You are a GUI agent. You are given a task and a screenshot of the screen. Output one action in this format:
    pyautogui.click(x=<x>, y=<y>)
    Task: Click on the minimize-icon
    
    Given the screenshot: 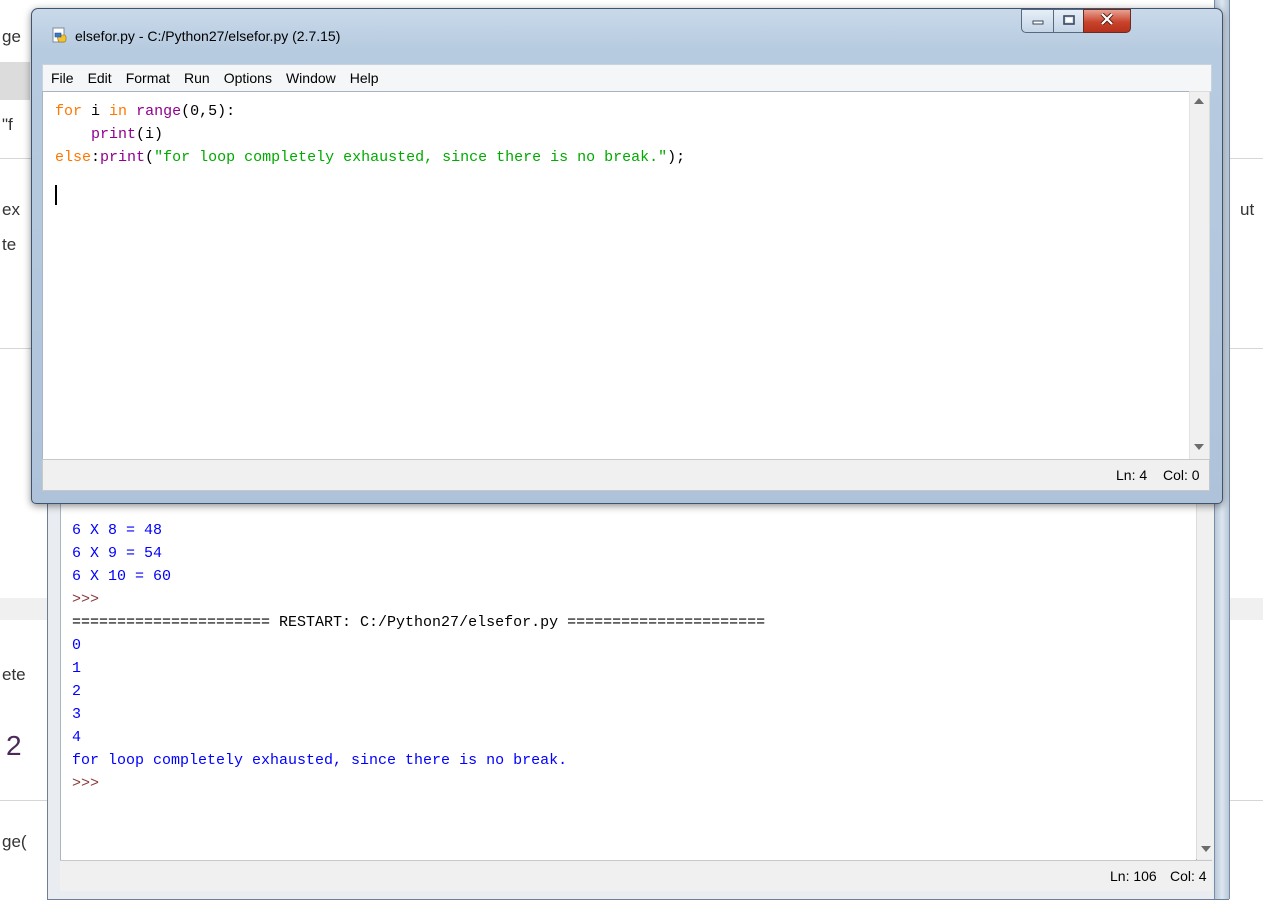 What is the action you would take?
    pyautogui.click(x=1038, y=21)
    